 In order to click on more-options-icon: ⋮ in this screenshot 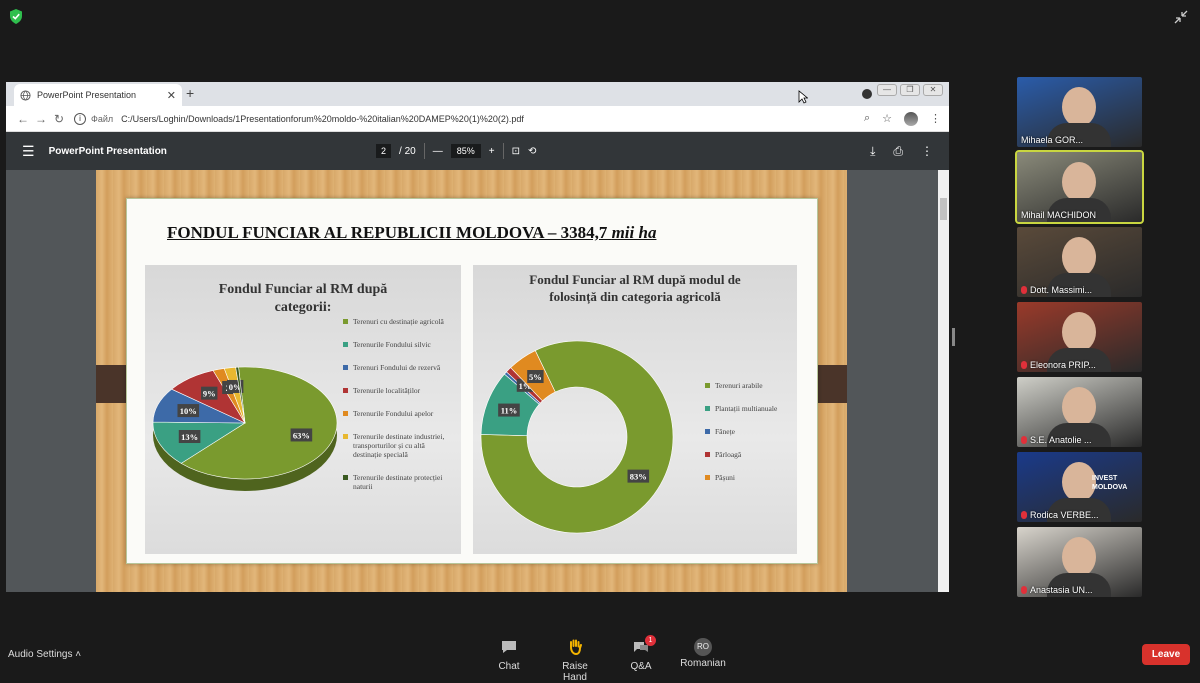, I will do `click(927, 151)`.